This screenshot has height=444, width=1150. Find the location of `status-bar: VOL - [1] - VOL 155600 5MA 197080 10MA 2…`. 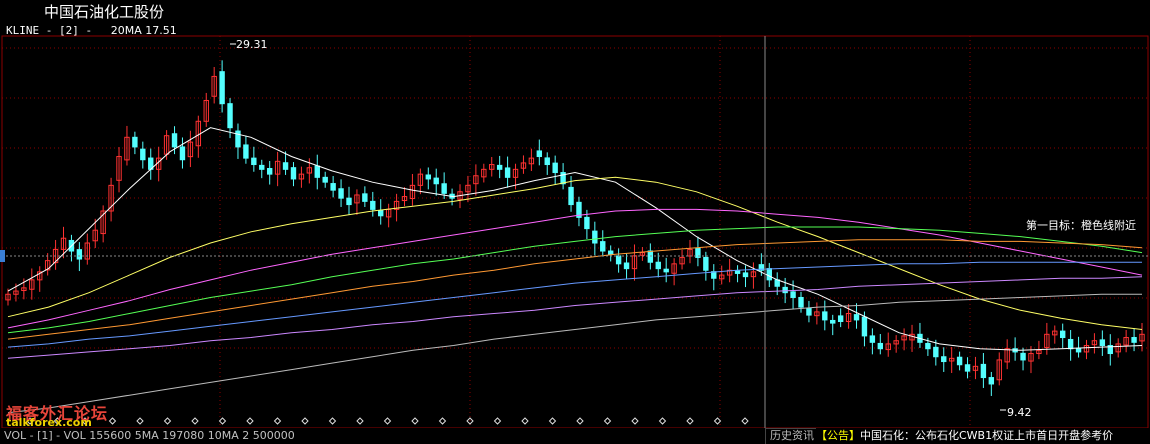

status-bar: VOL - [1] - VOL 155600 5MA 197080 10MA 2… is located at coordinates (575, 436).